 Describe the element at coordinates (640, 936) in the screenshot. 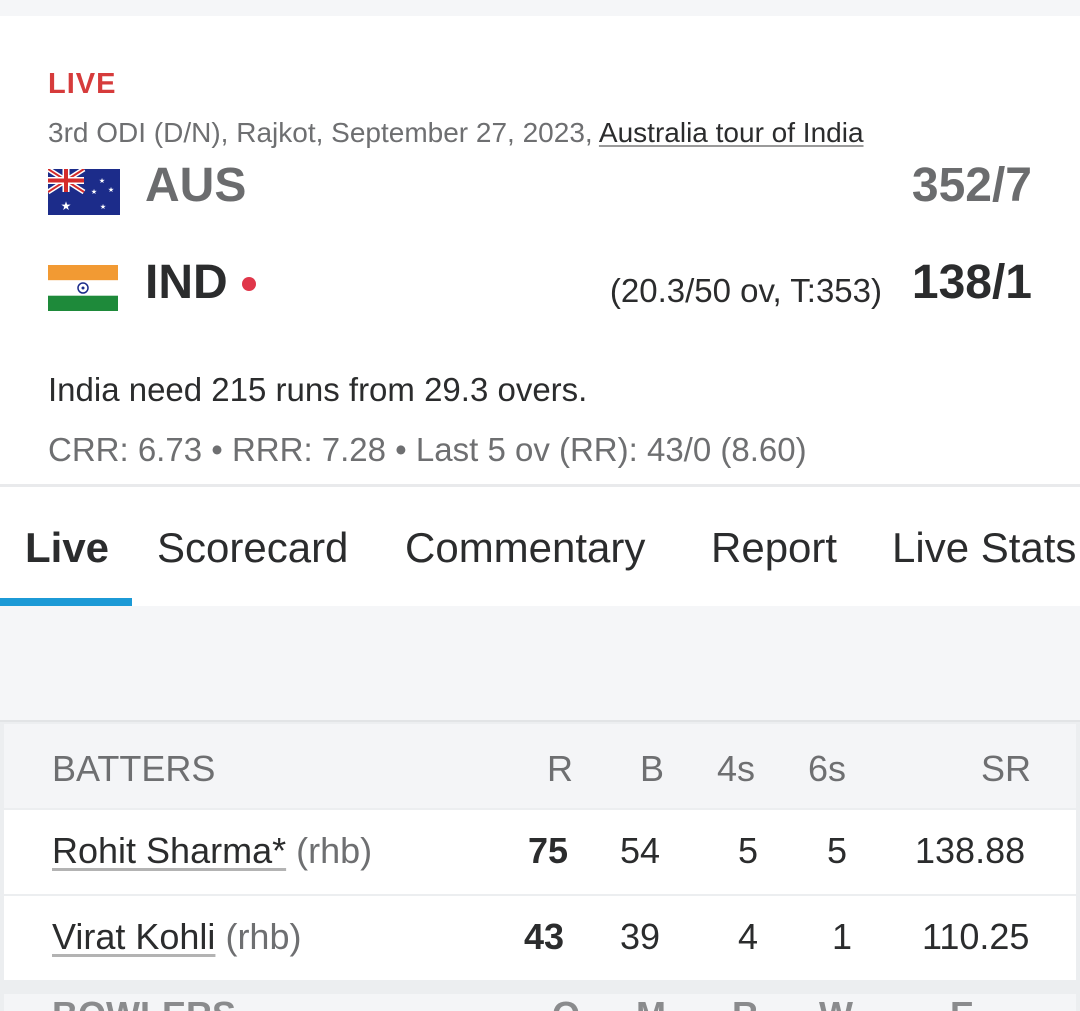

I see `balls-value: 39` at that location.